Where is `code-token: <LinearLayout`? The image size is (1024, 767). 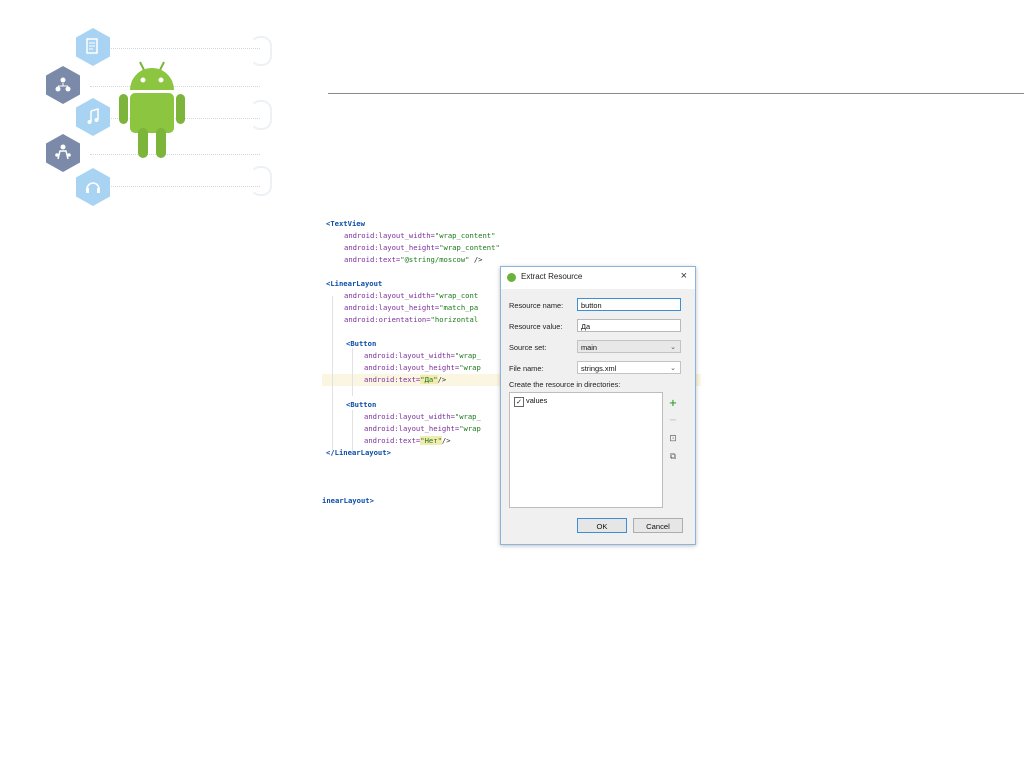 code-token: <LinearLayout is located at coordinates (354, 283).